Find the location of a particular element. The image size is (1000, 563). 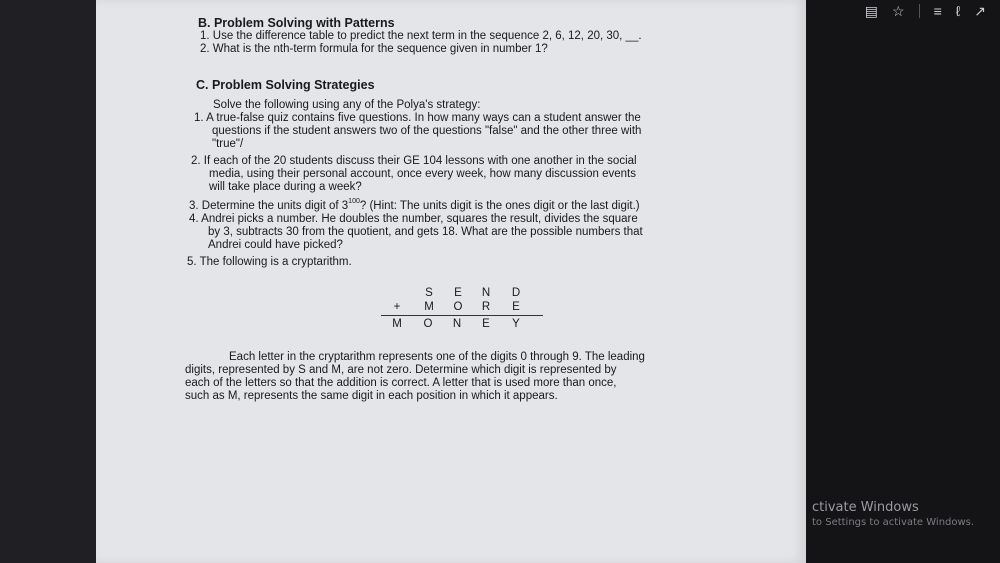

watermark-line-1: ctivate Windows is located at coordinates (865, 507).